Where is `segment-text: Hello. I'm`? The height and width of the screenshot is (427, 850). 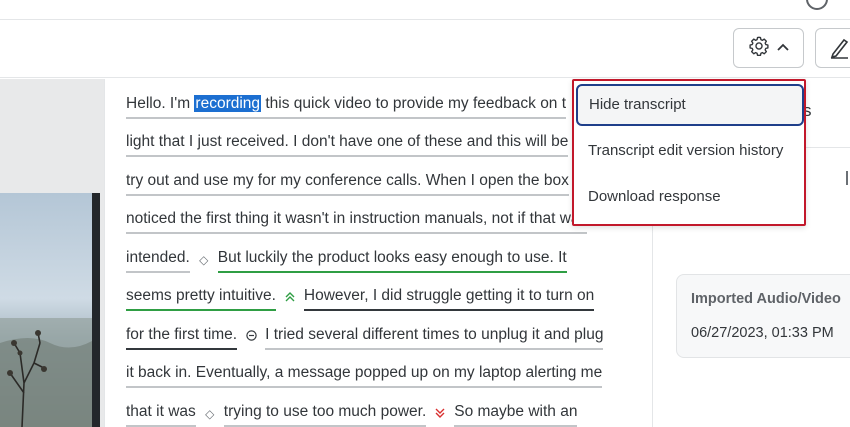
segment-text: Hello. I'm is located at coordinates (160, 103).